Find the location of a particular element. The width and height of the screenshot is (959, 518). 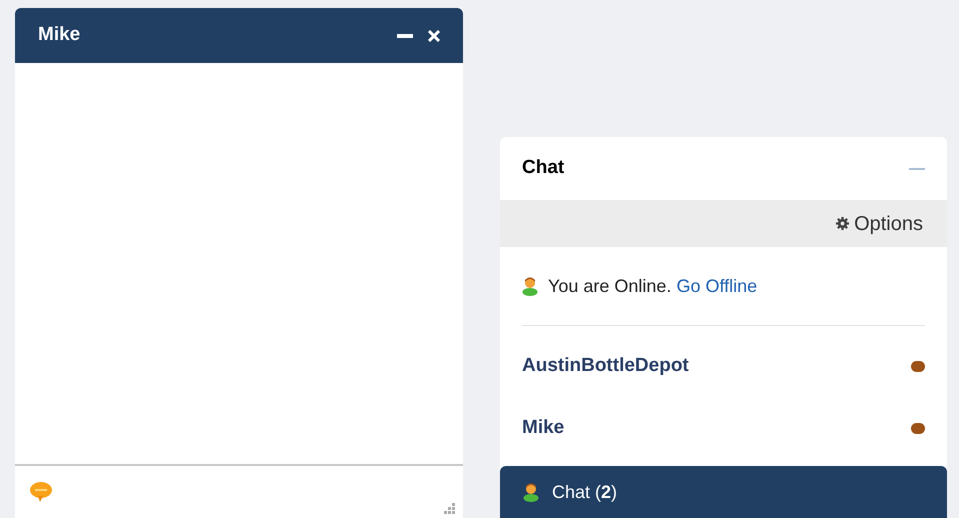

panel-title: Chat is located at coordinates (544, 168).